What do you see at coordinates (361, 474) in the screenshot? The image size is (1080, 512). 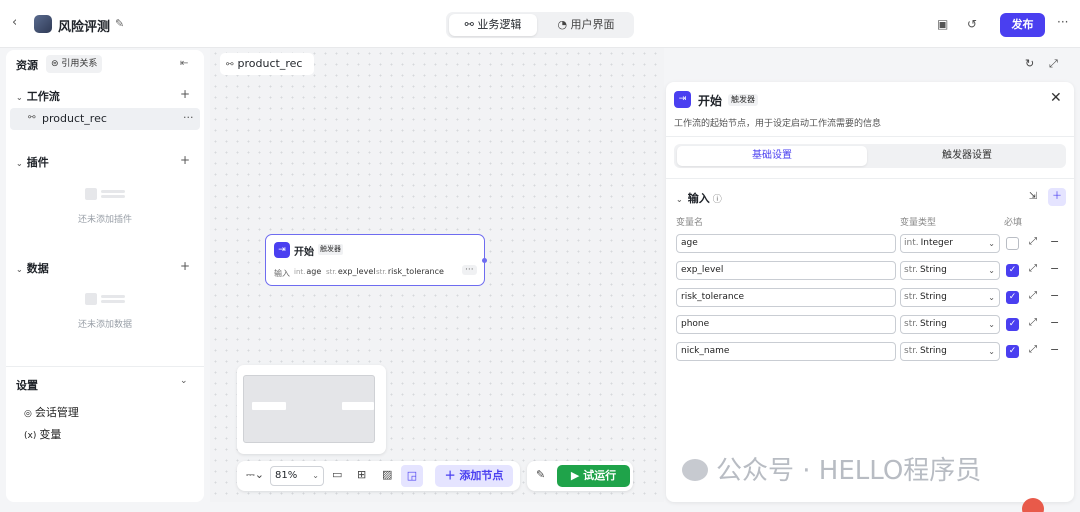 I see `layout-icon: ⊞` at bounding box center [361, 474].